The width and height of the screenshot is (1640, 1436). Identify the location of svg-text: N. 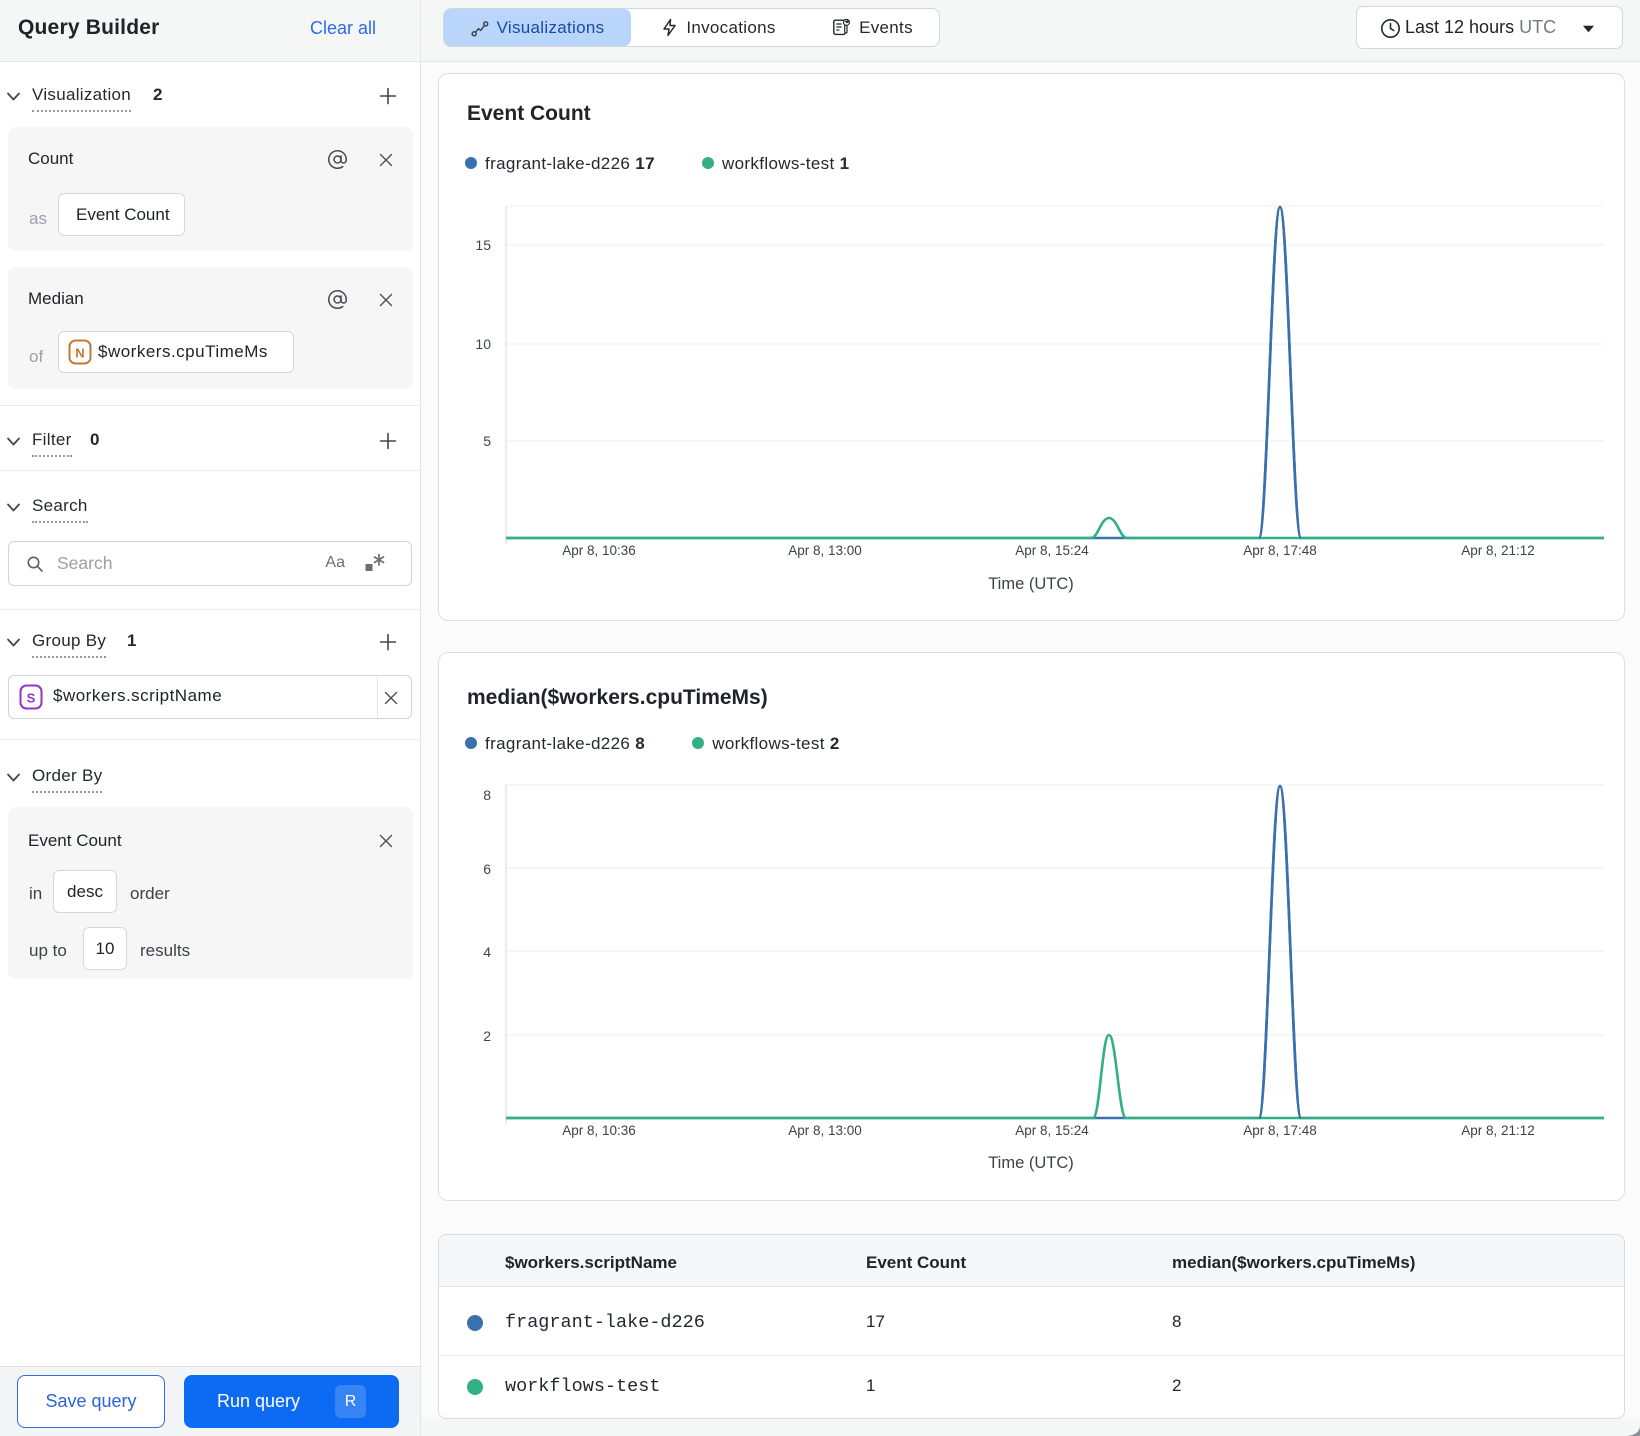
(79, 353).